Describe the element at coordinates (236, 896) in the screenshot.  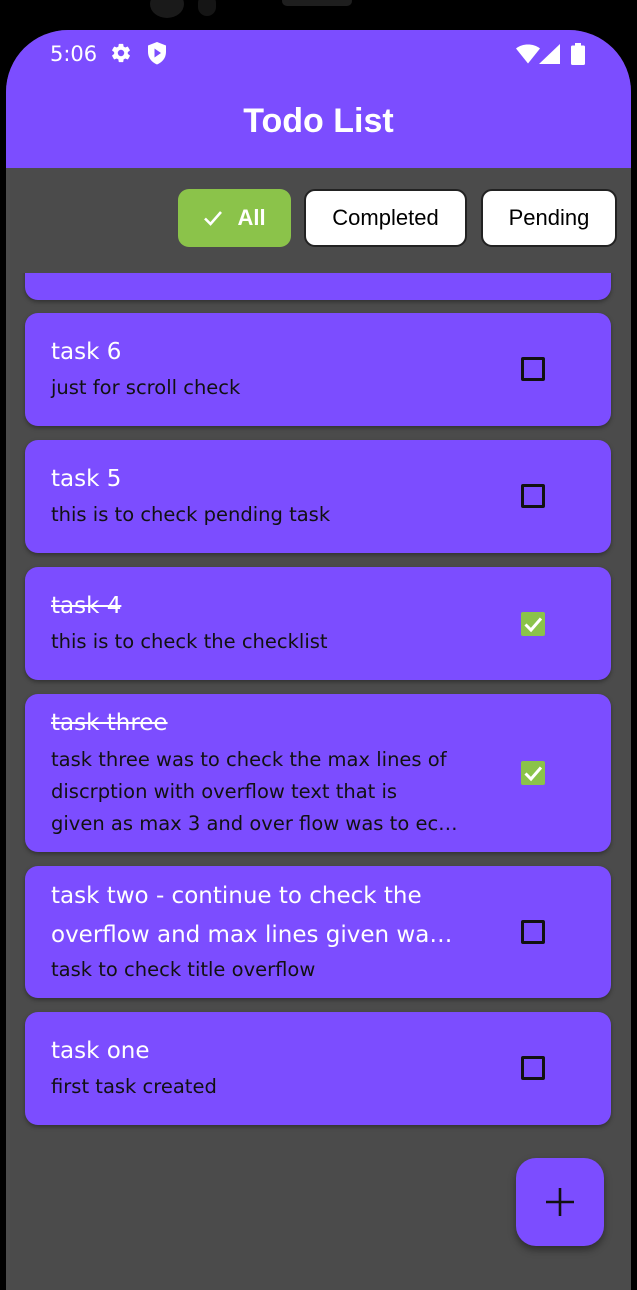
I see `task-title-line: task two - continue to check the` at that location.